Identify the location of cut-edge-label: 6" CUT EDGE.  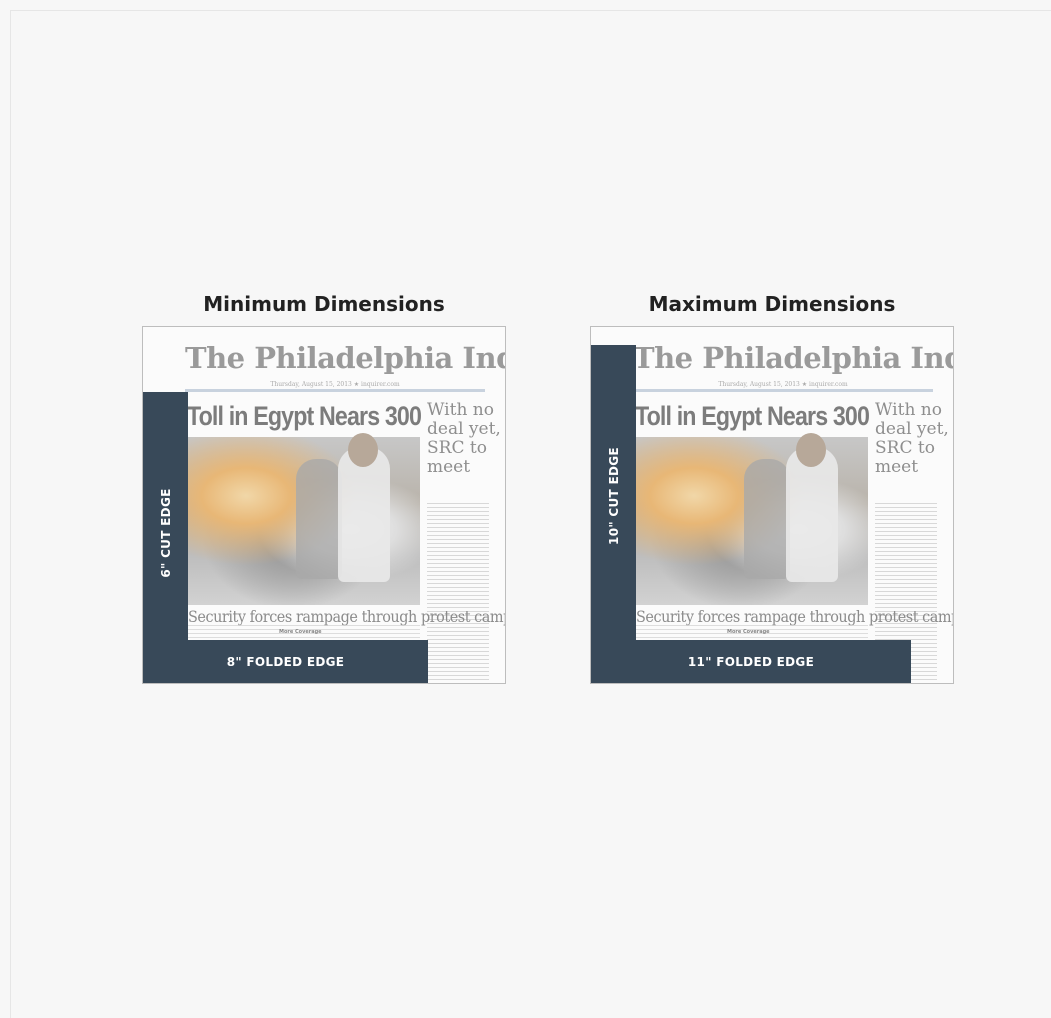
(166, 533).